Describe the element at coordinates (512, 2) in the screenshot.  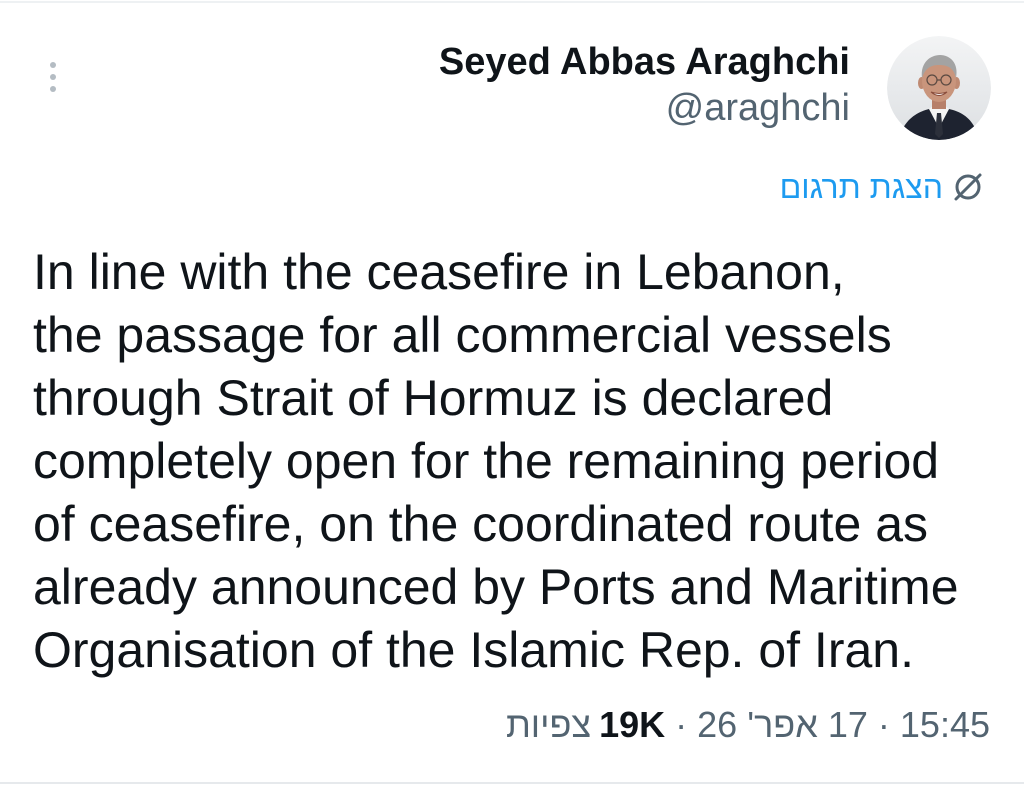
I see `top-divider` at that location.